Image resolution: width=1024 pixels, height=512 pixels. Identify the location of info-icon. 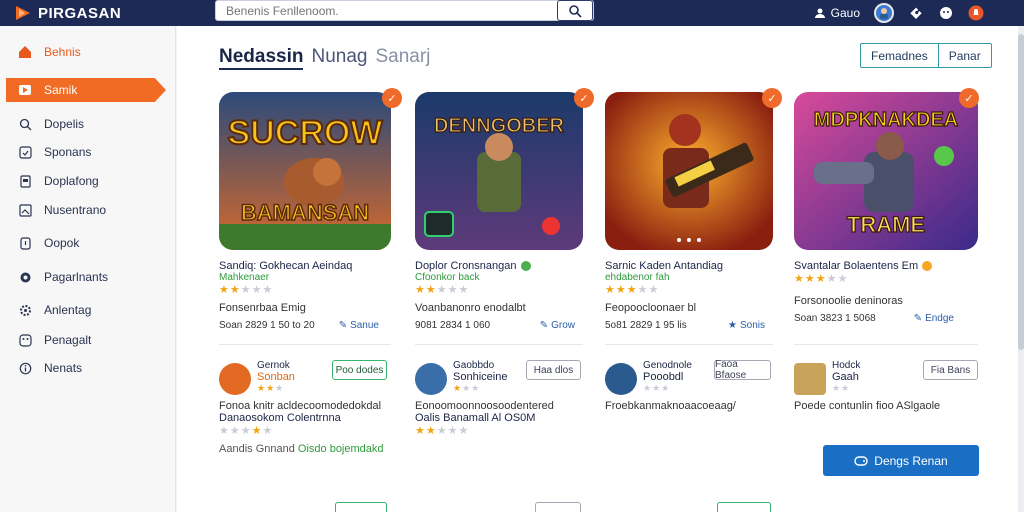
(25, 368).